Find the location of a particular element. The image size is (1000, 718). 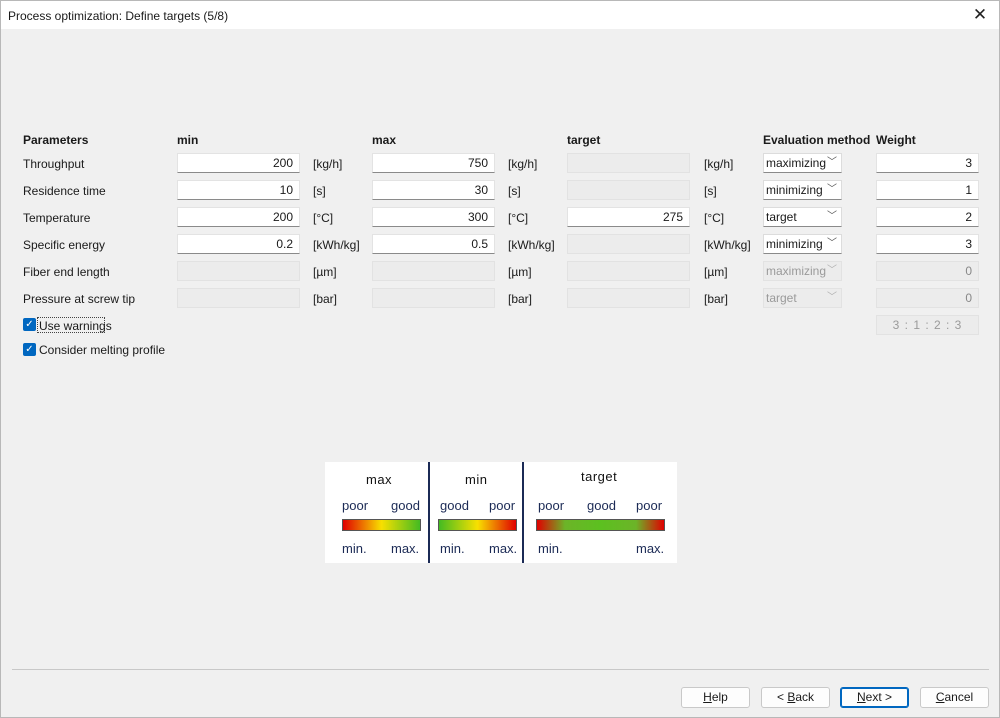

pressure-min-unit: [bar] is located at coordinates (325, 299).